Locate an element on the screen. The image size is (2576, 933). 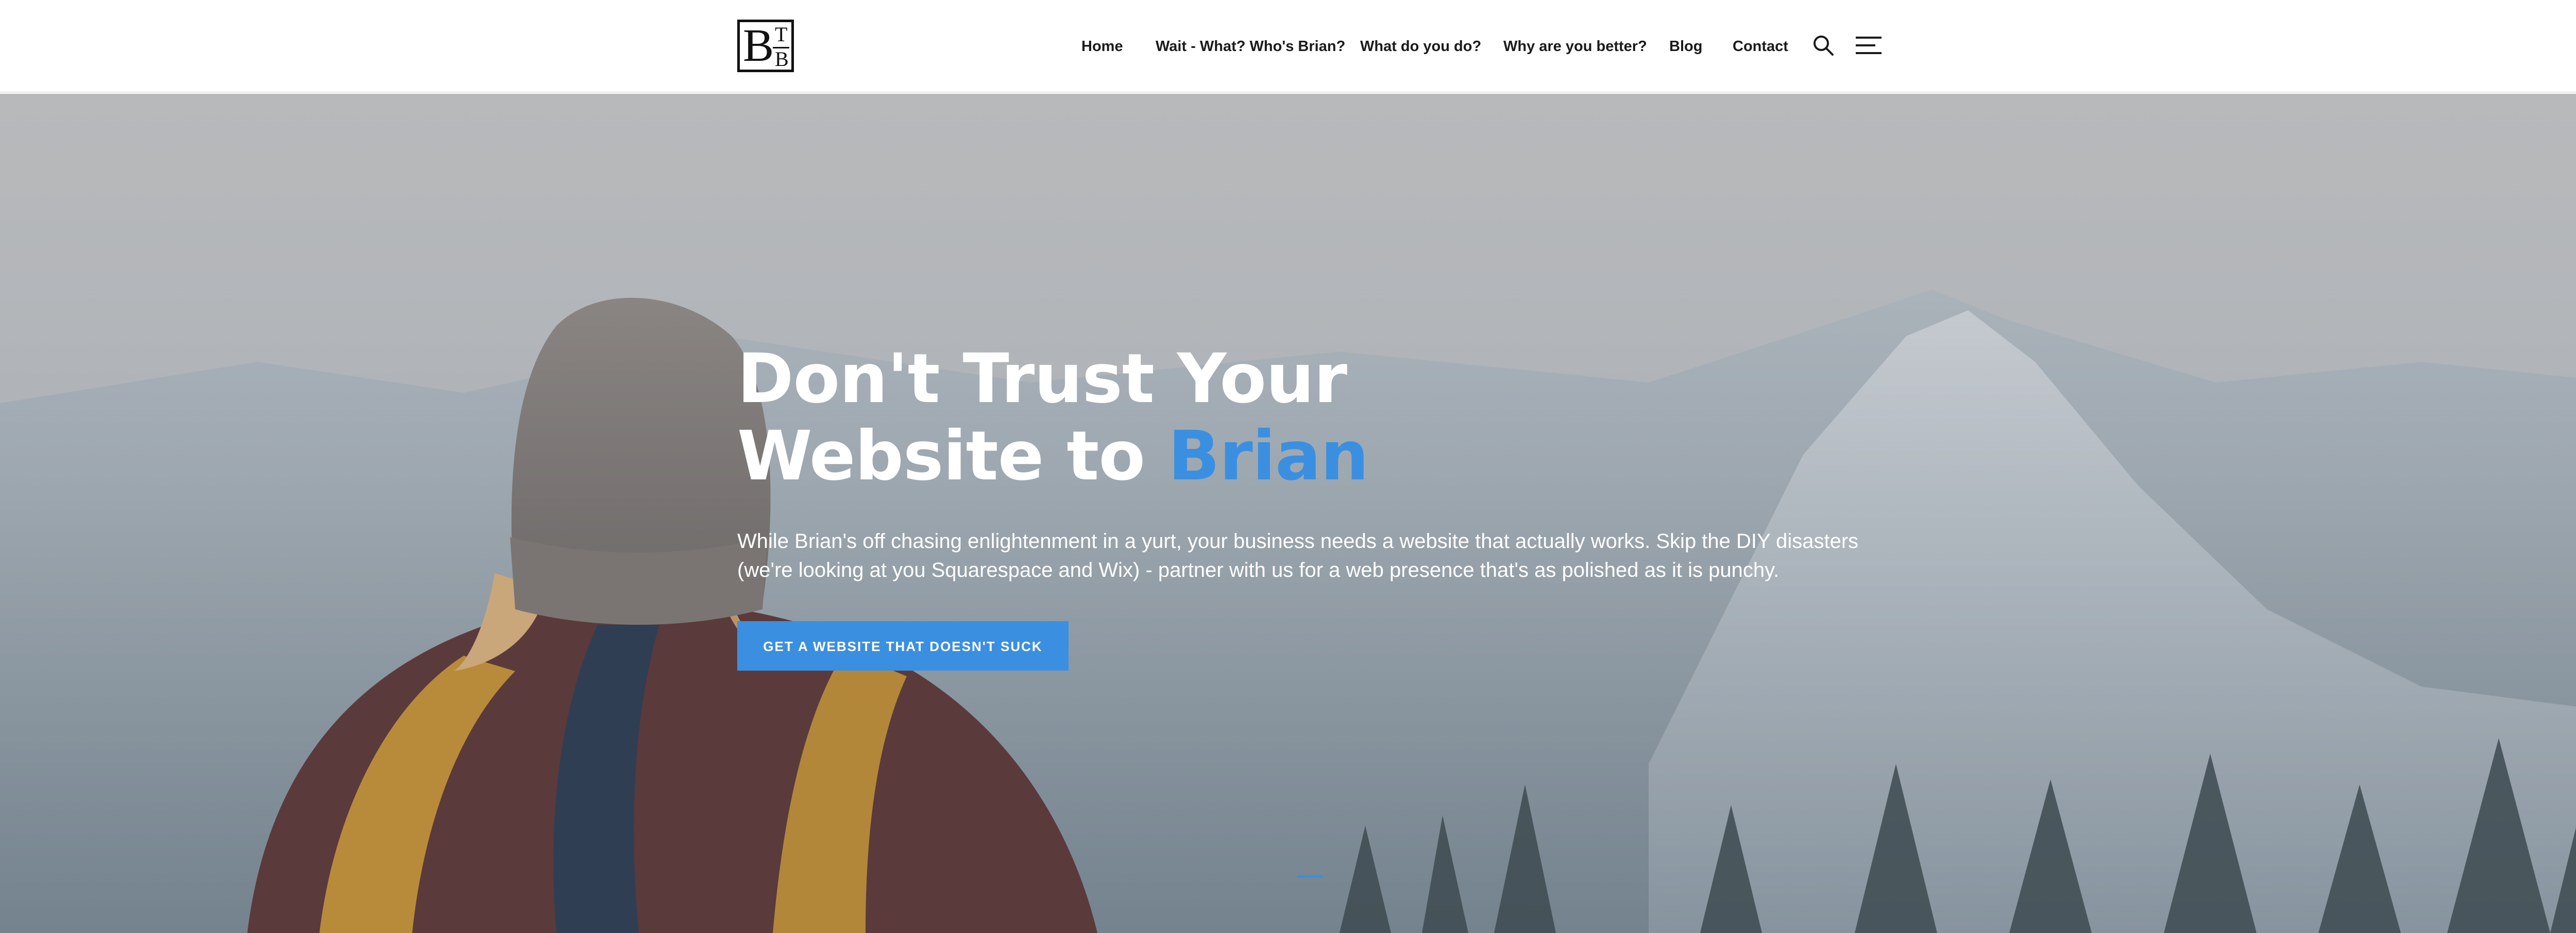
nav-item-whos-brian: Wait - What? Who's Brian? is located at coordinates (1250, 46).